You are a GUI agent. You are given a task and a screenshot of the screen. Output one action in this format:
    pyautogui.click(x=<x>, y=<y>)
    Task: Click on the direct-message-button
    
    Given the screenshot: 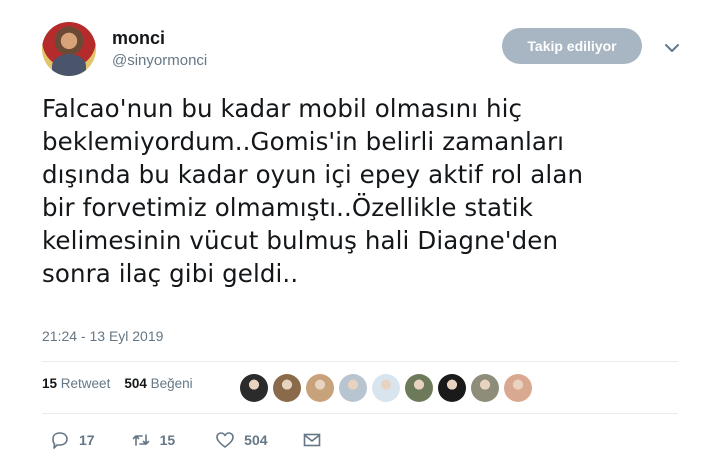 What is the action you would take?
    pyautogui.click(x=312, y=440)
    